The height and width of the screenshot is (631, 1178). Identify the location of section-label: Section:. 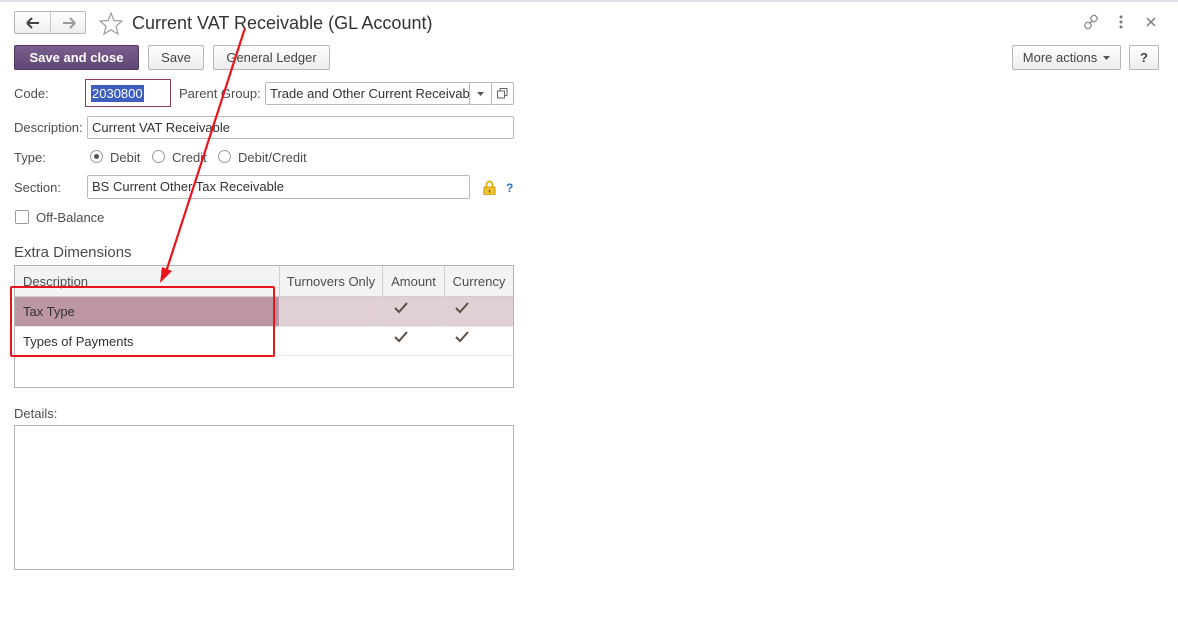
(37, 187).